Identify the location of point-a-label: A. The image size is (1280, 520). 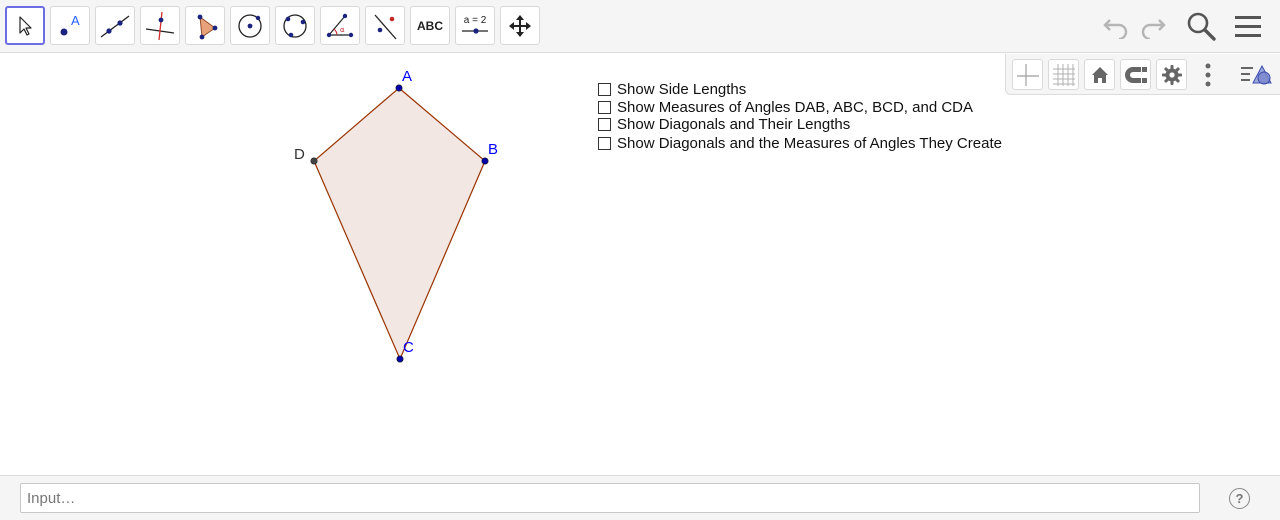
(407, 76).